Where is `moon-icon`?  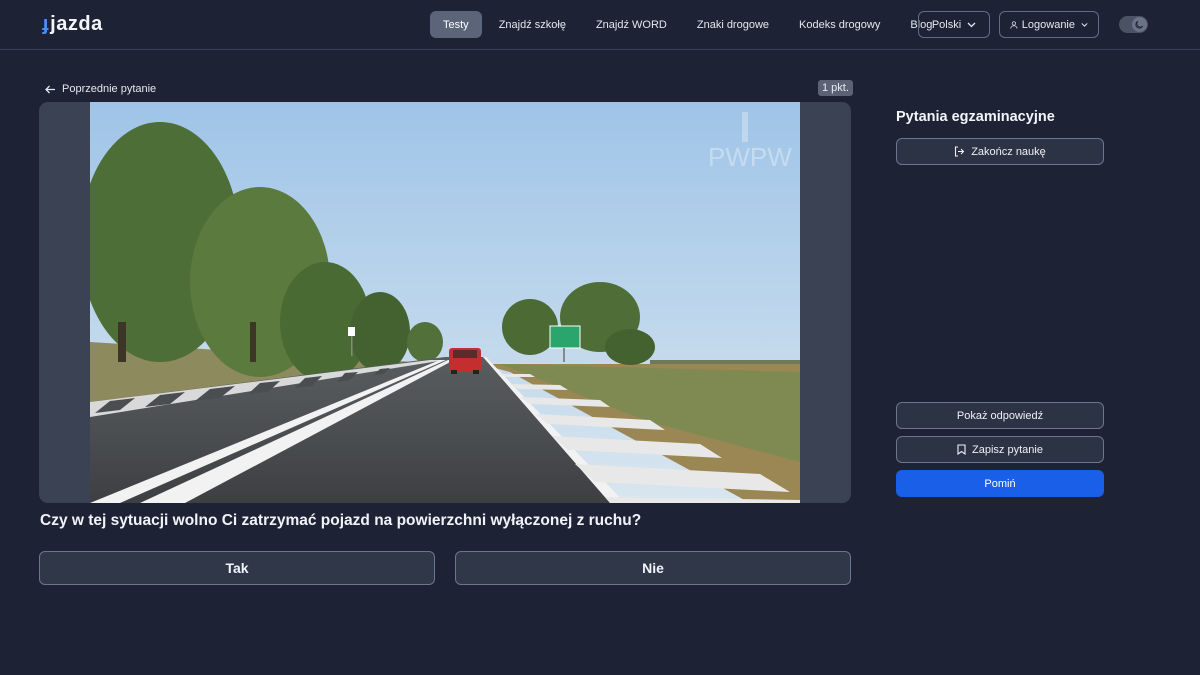 moon-icon is located at coordinates (1139, 24).